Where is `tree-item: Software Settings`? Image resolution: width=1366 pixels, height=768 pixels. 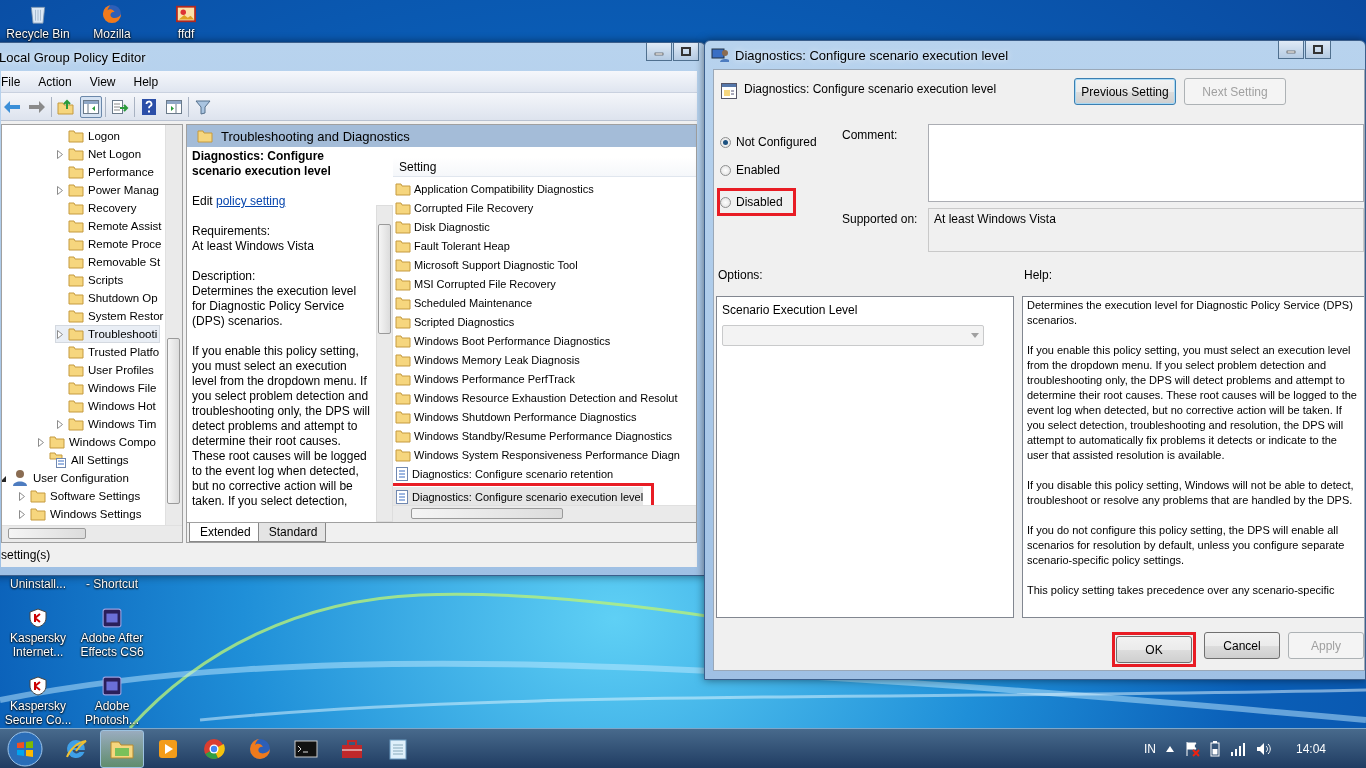 tree-item: Software Settings is located at coordinates (80, 496).